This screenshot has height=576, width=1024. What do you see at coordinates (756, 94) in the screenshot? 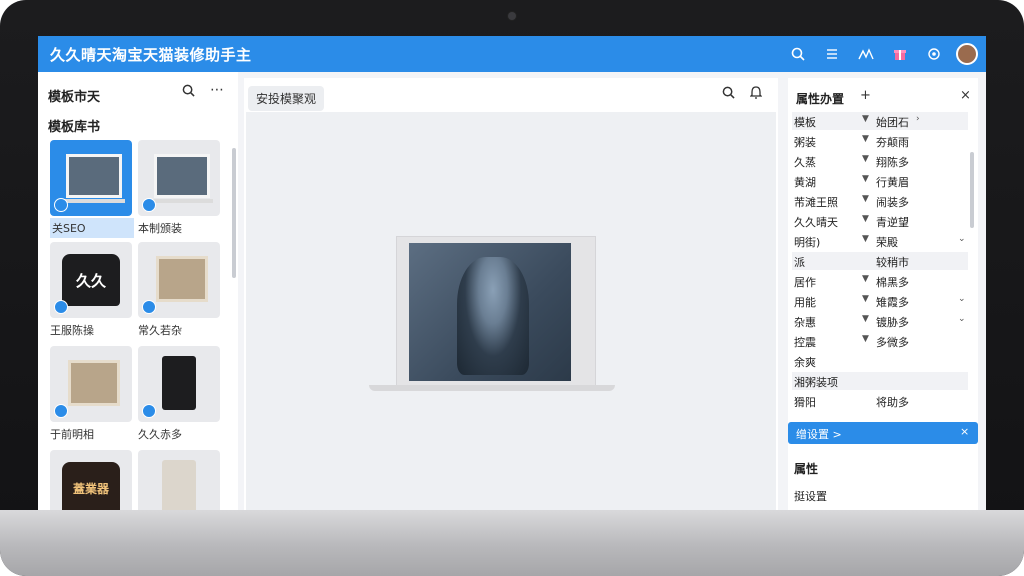
I see `bell-icon` at bounding box center [756, 94].